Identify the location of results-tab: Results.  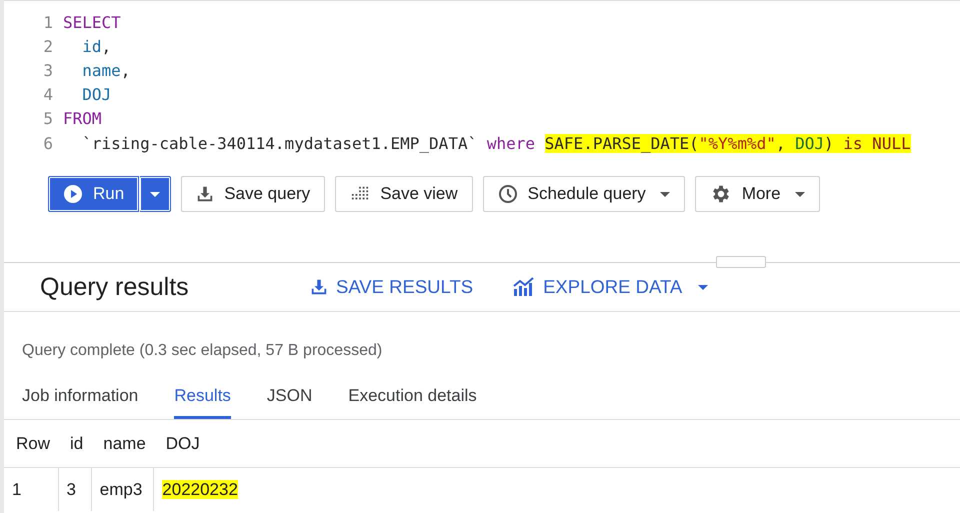
(202, 399).